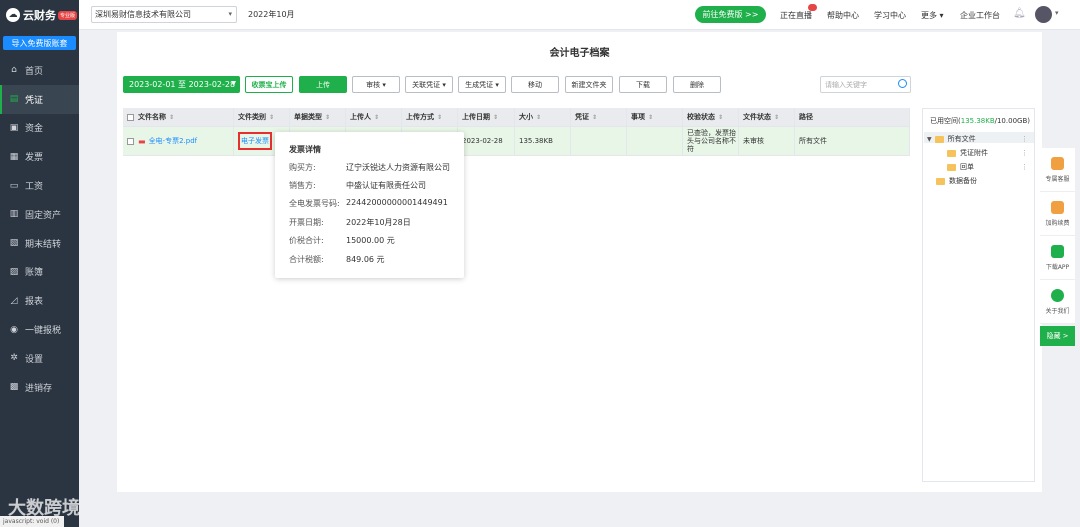  Describe the element at coordinates (1057, 258) in the screenshot. I see `download-app-button: 下载APP` at that location.